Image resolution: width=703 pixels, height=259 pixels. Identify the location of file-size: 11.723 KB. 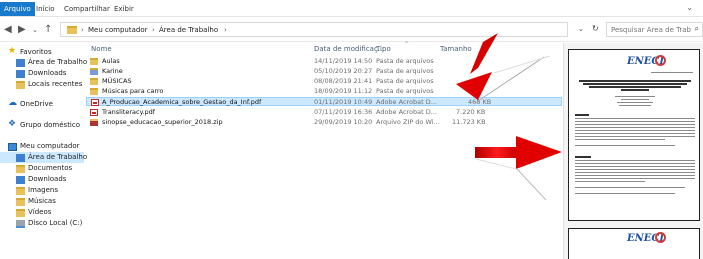
(469, 122).